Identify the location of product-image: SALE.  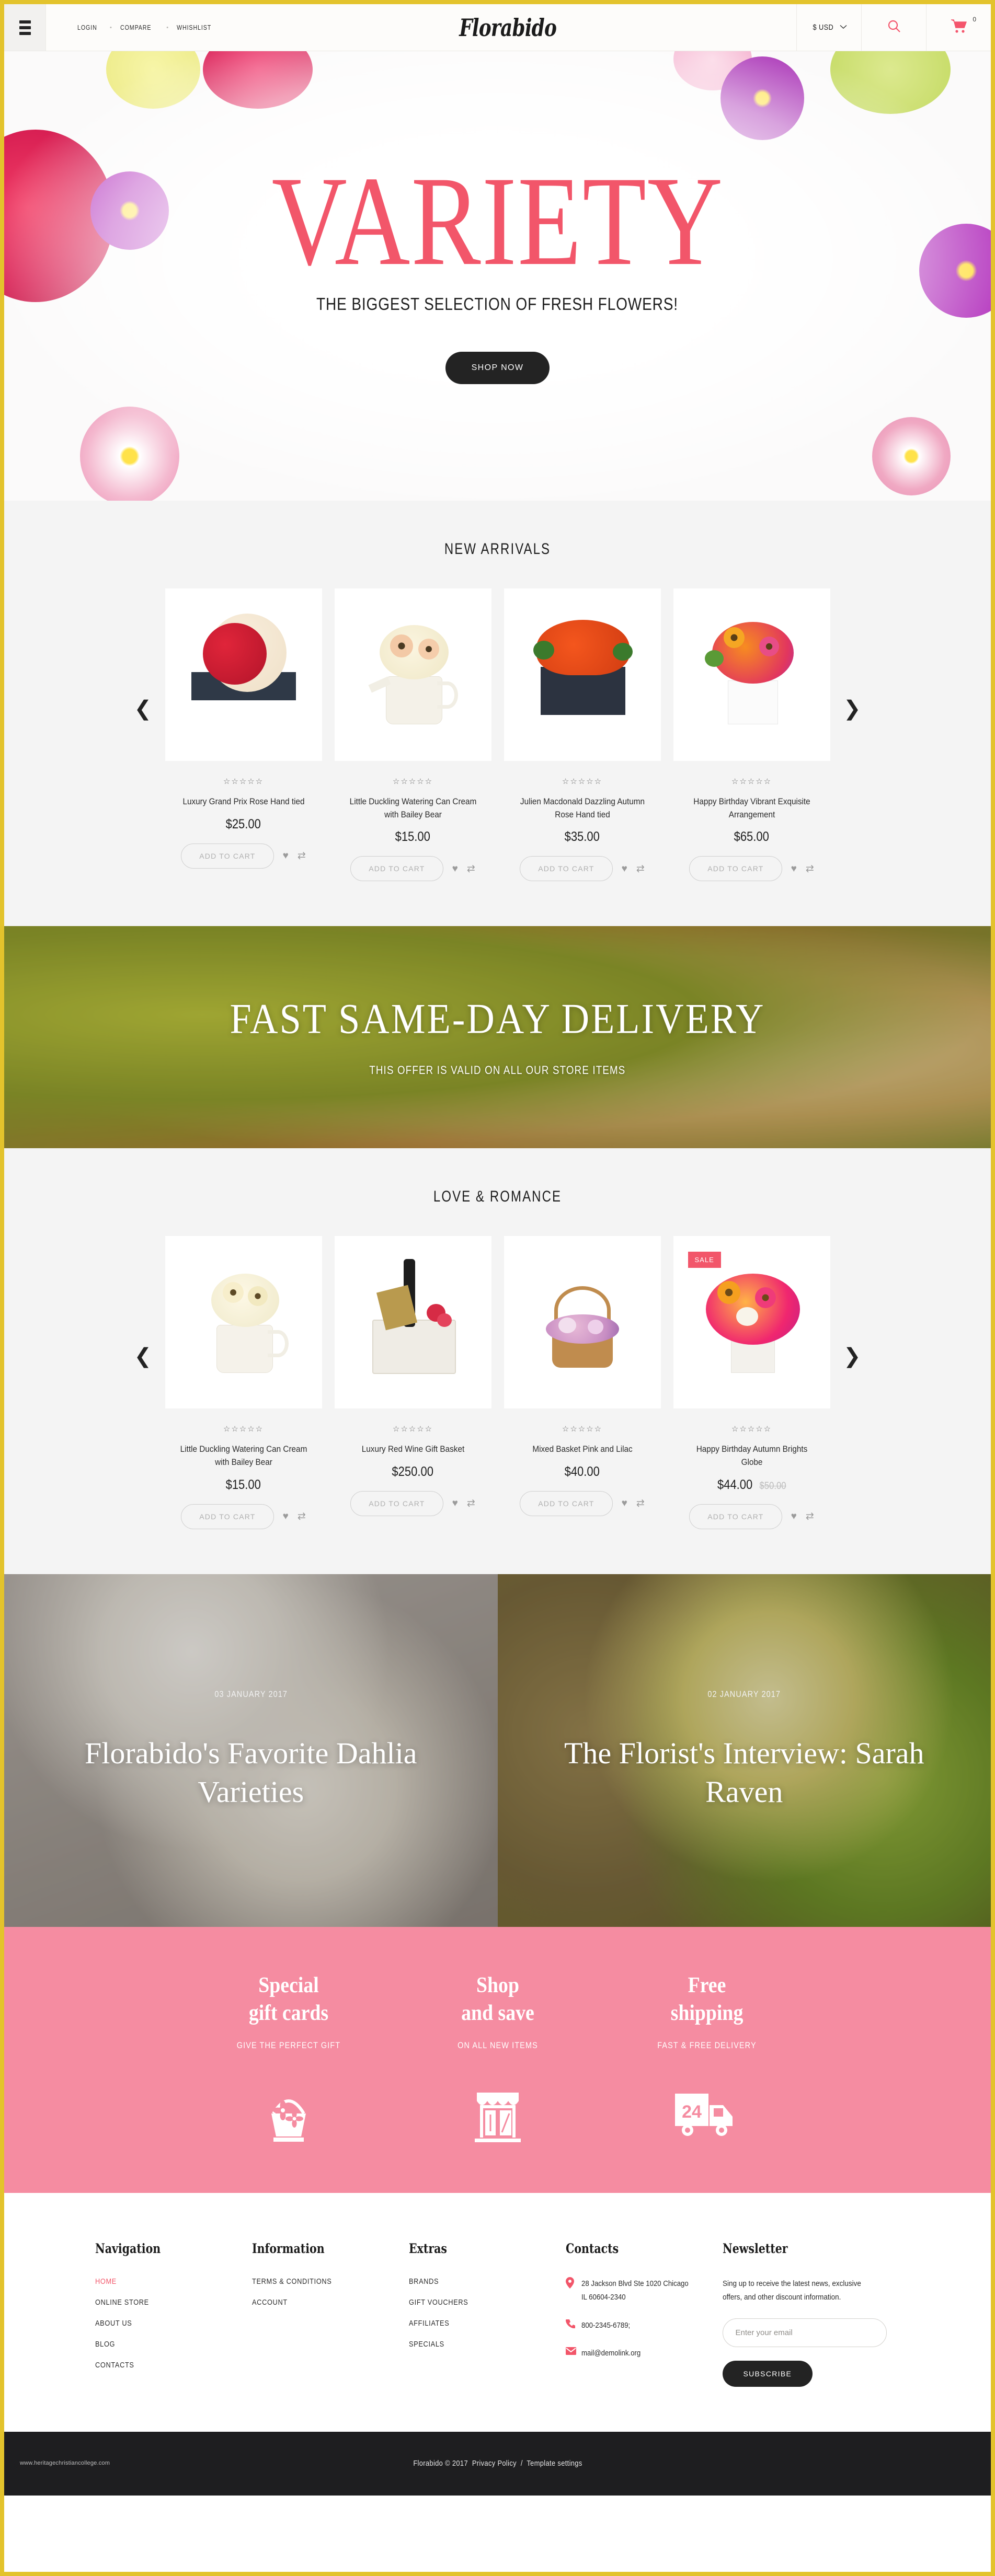
(751, 1322).